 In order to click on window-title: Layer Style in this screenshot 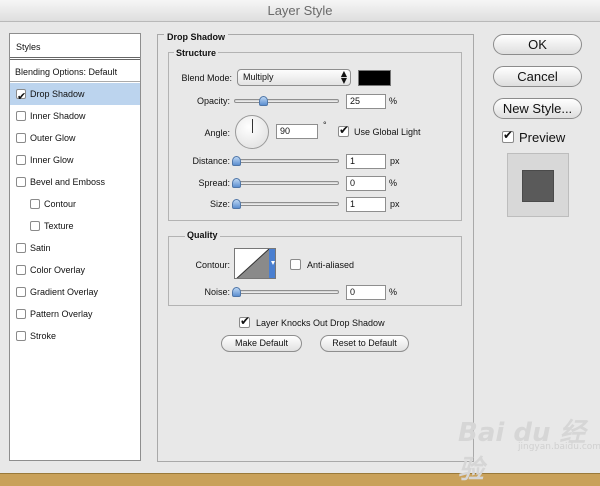, I will do `click(300, 11)`.